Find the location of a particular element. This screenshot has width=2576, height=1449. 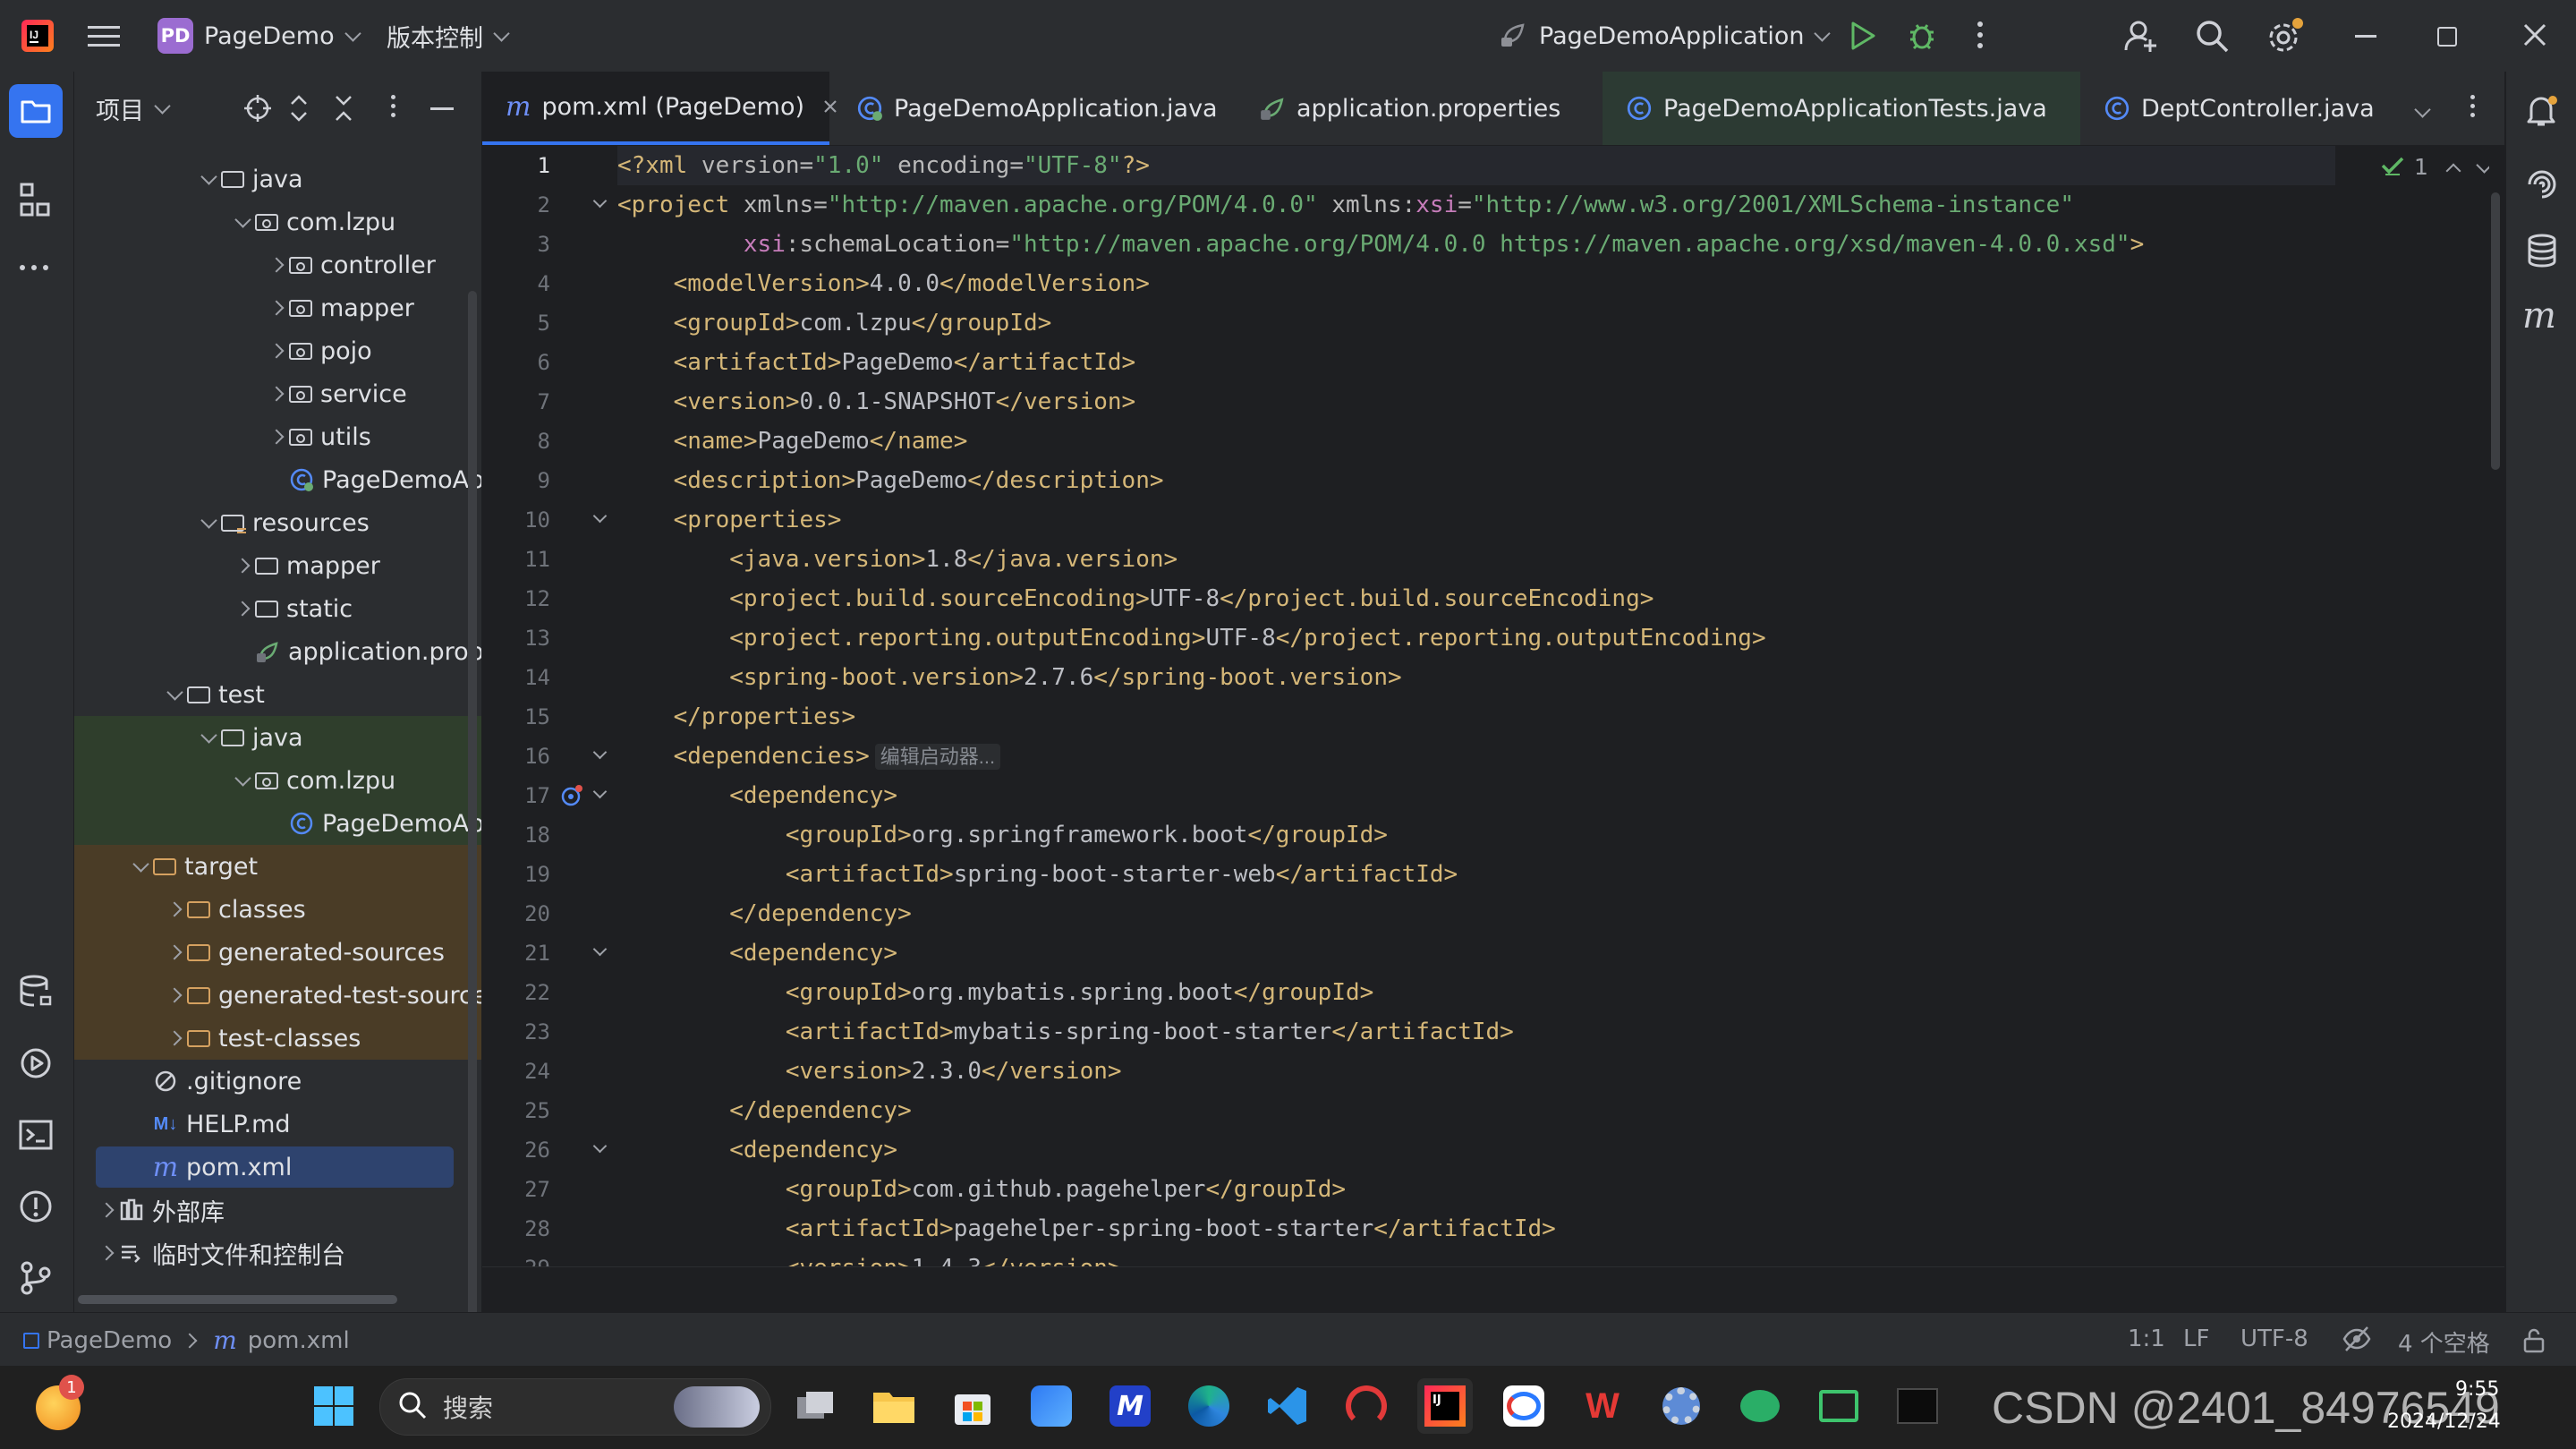

hide-panel-icon is located at coordinates (442, 108).